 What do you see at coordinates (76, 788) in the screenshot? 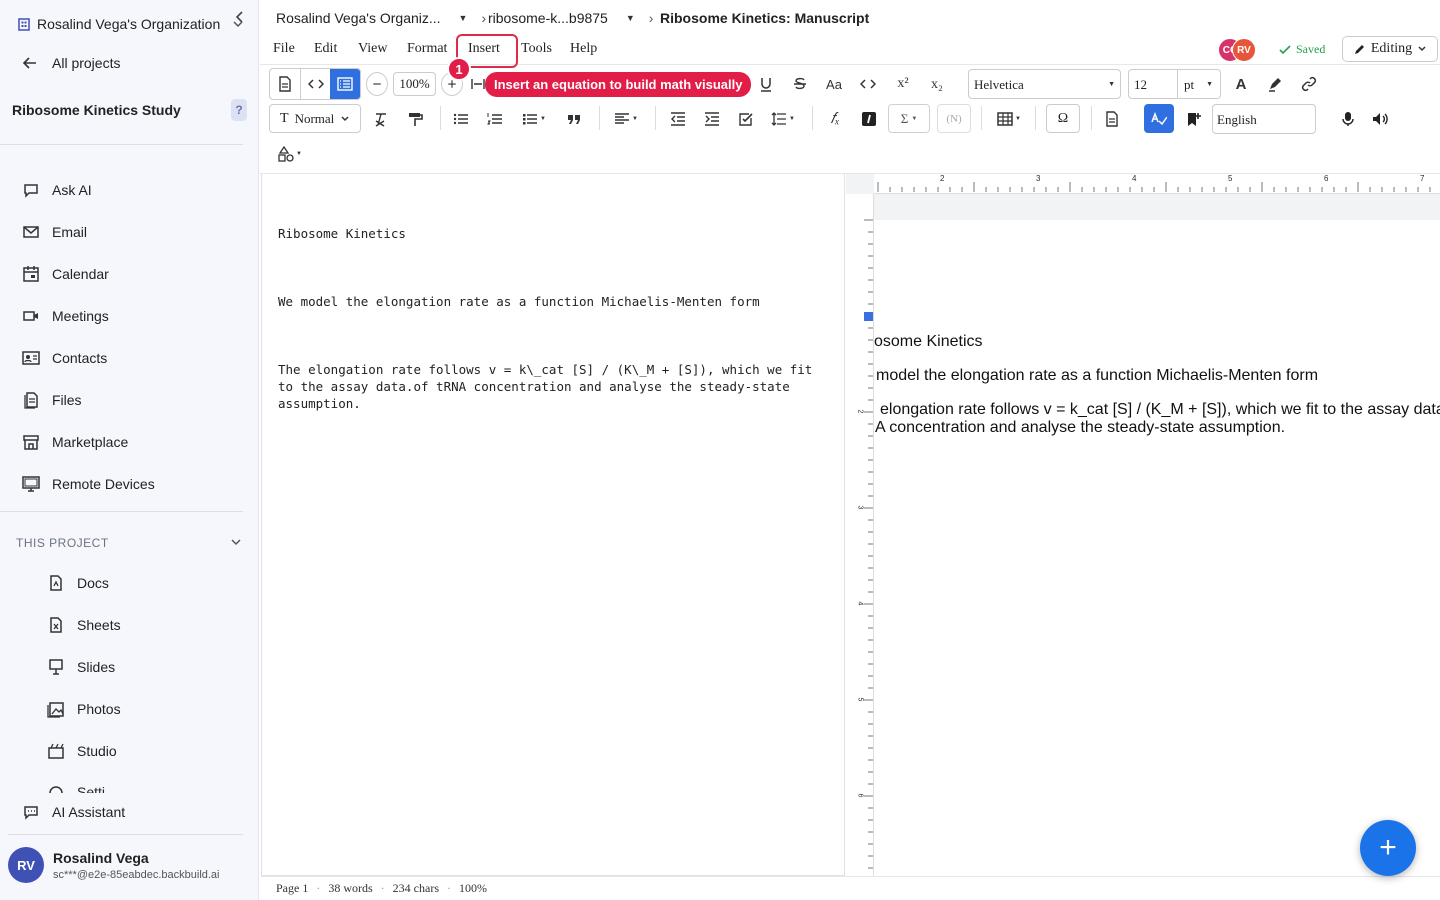
I see `project-item-settings: Setti` at bounding box center [76, 788].